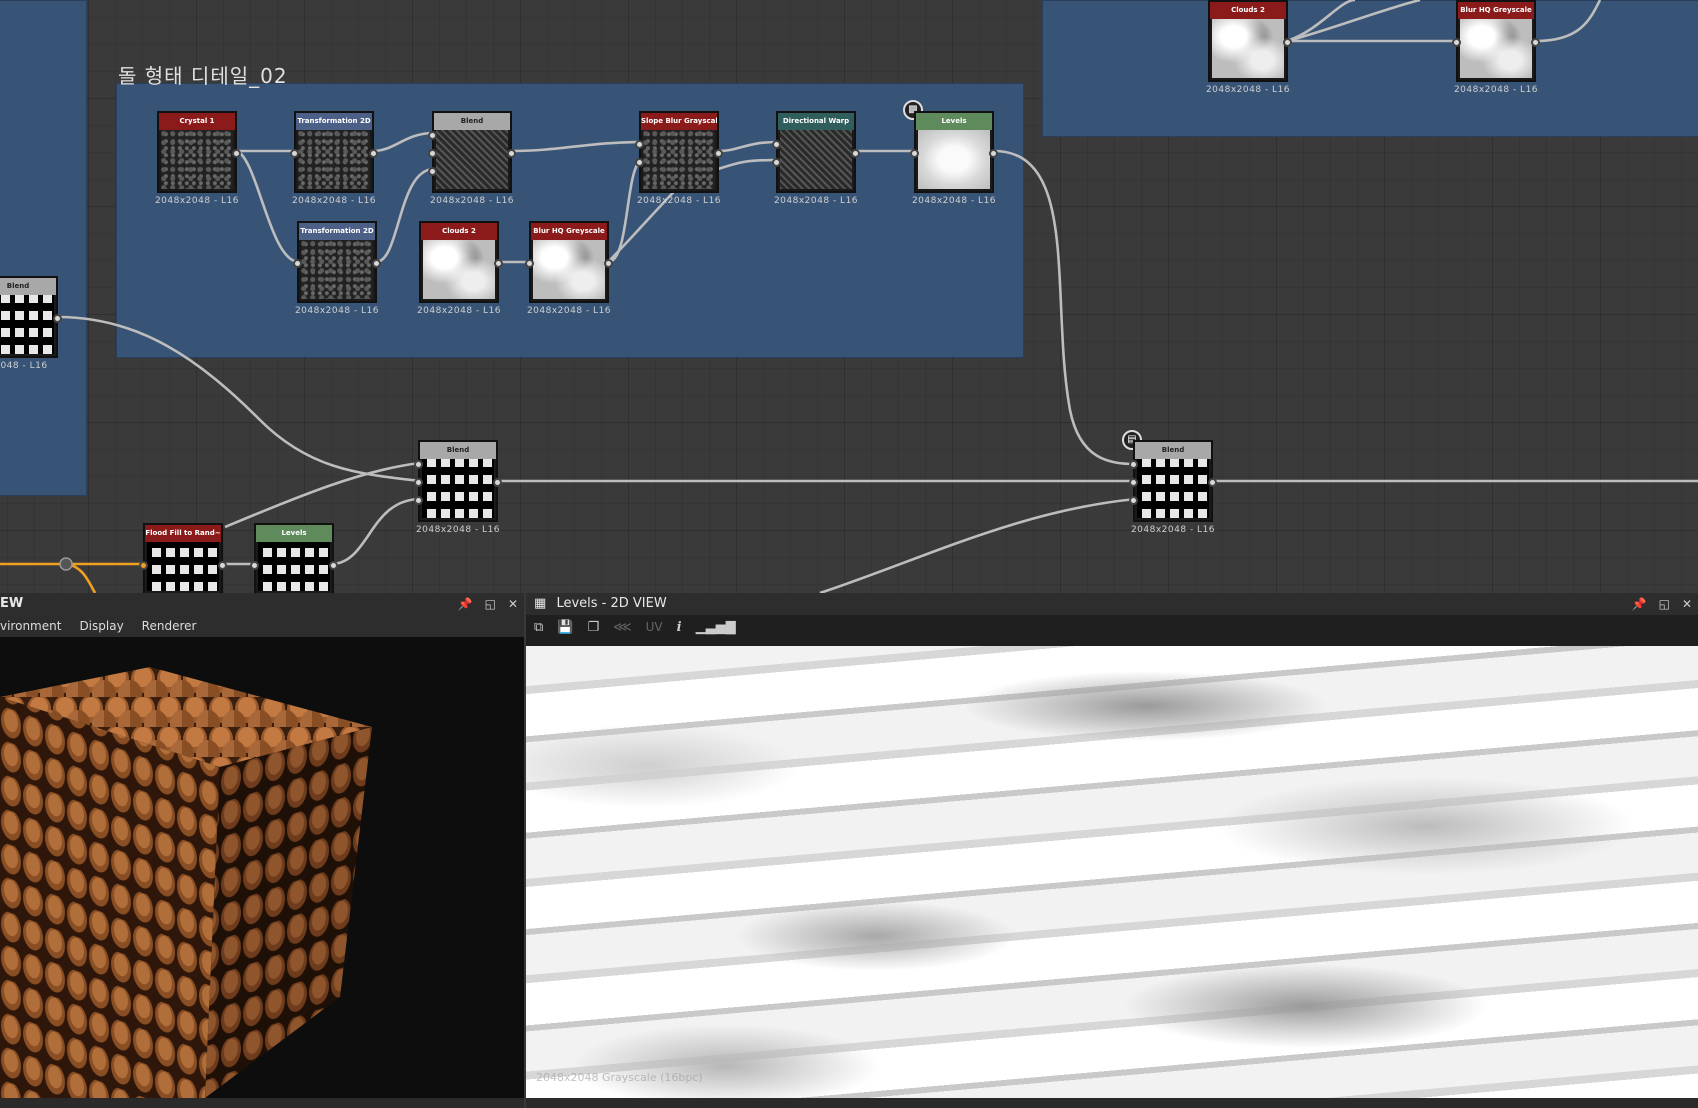 This screenshot has height=1108, width=1698. Describe the element at coordinates (197, 121) in the screenshot. I see `node-title: Crystal 1` at that location.